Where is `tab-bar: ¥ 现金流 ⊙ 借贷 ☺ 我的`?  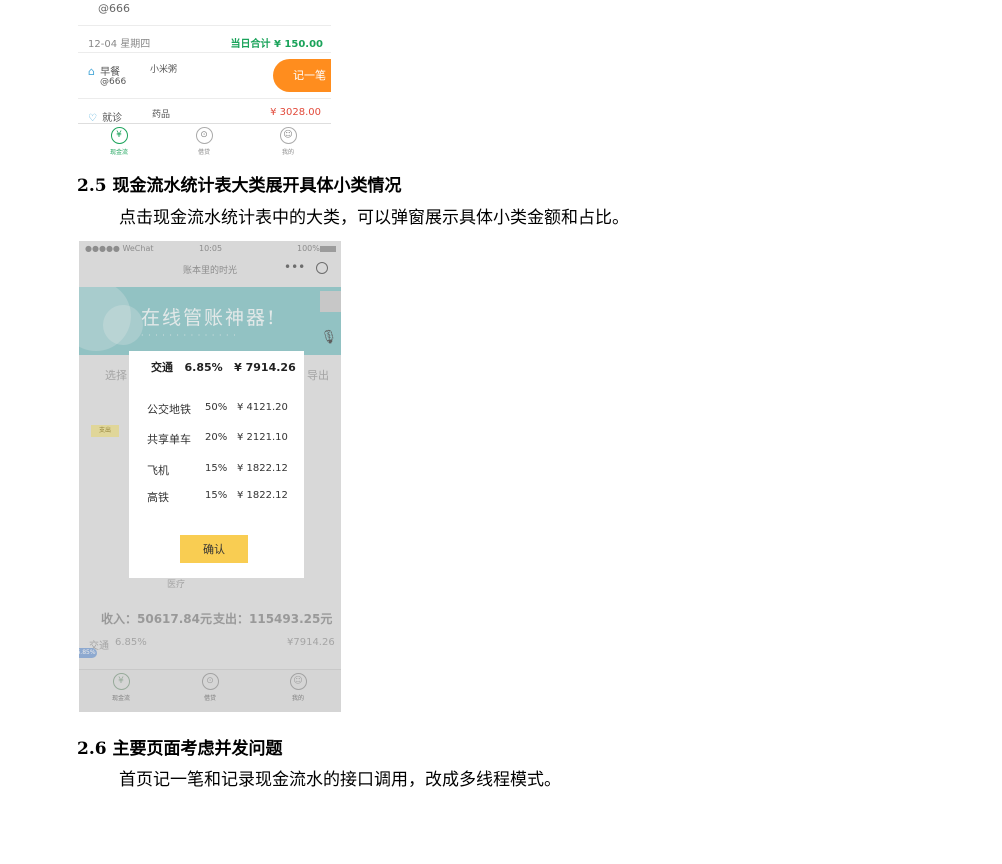
tab-bar: ¥ 现金流 ⊙ 借贷 ☺ 我的 is located at coordinates (204, 141).